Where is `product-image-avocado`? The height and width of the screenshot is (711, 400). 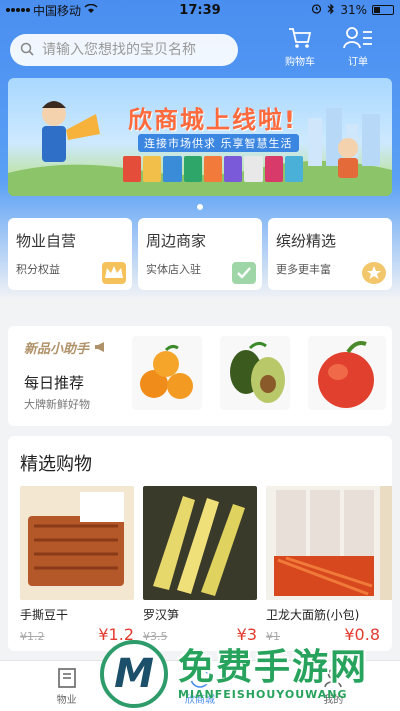 product-image-avocado is located at coordinates (255, 373).